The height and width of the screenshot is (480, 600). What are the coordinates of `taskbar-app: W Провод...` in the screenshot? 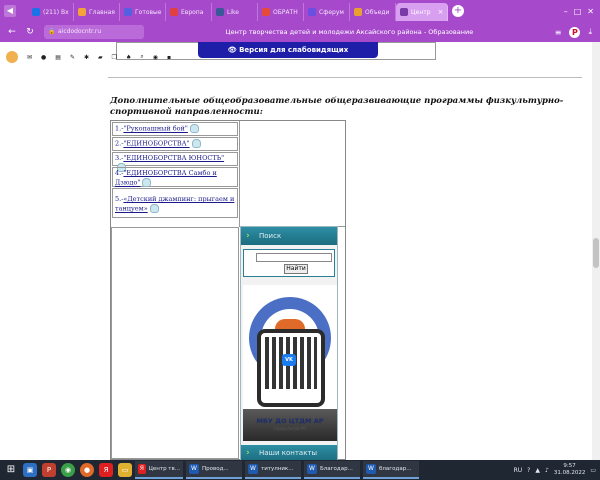 It's located at (214, 470).